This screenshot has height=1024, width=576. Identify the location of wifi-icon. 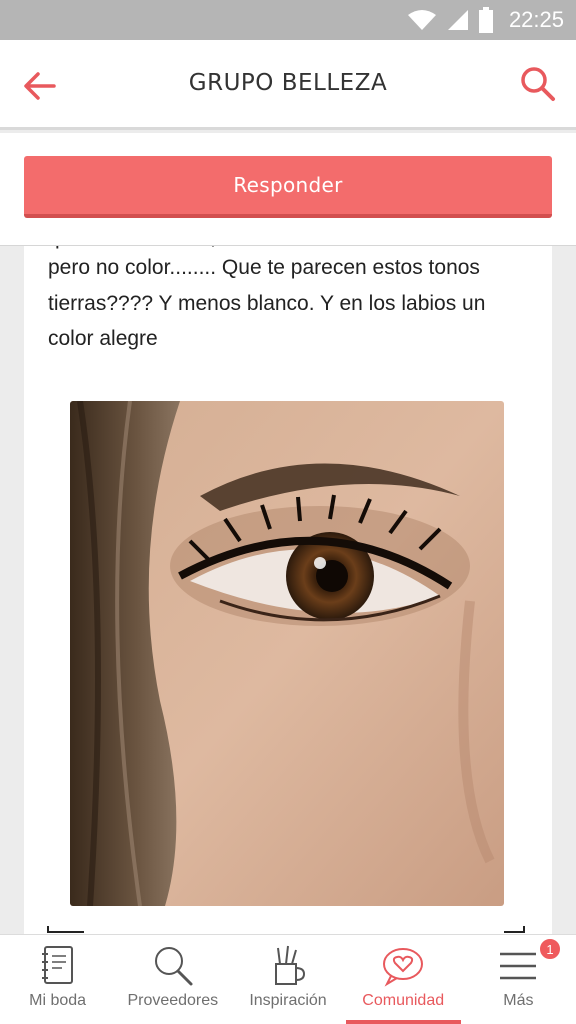
(421, 20).